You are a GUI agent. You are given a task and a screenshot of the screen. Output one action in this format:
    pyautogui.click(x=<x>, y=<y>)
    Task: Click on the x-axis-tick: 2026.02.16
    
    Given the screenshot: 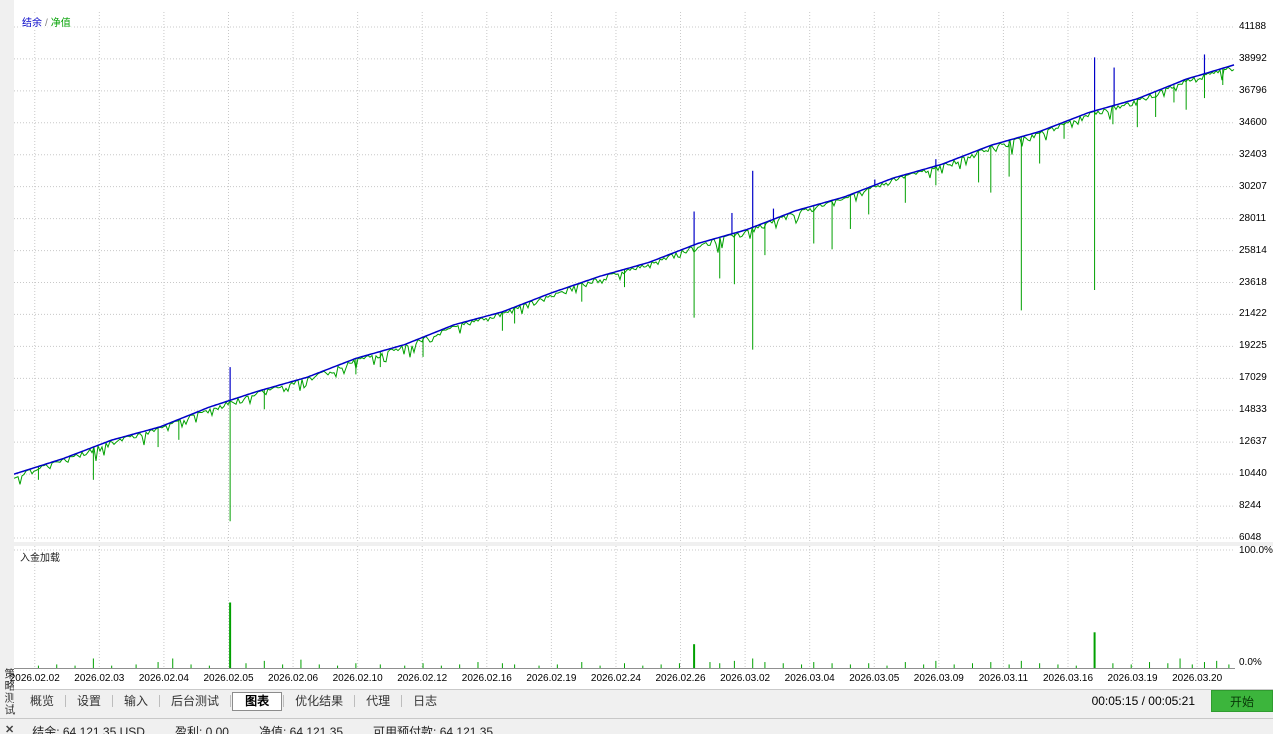 What is the action you would take?
    pyautogui.click(x=486, y=678)
    